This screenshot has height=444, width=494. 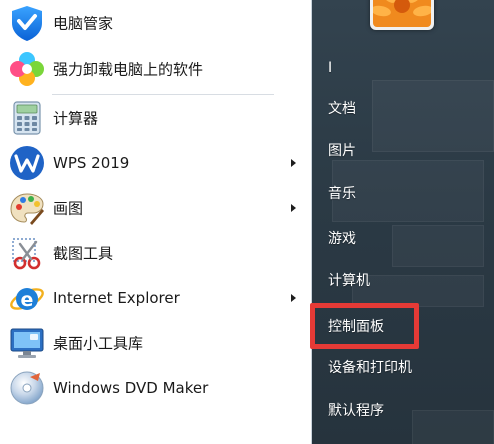 What do you see at coordinates (403, 238) in the screenshot?
I see `place-item-games: 游戏` at bounding box center [403, 238].